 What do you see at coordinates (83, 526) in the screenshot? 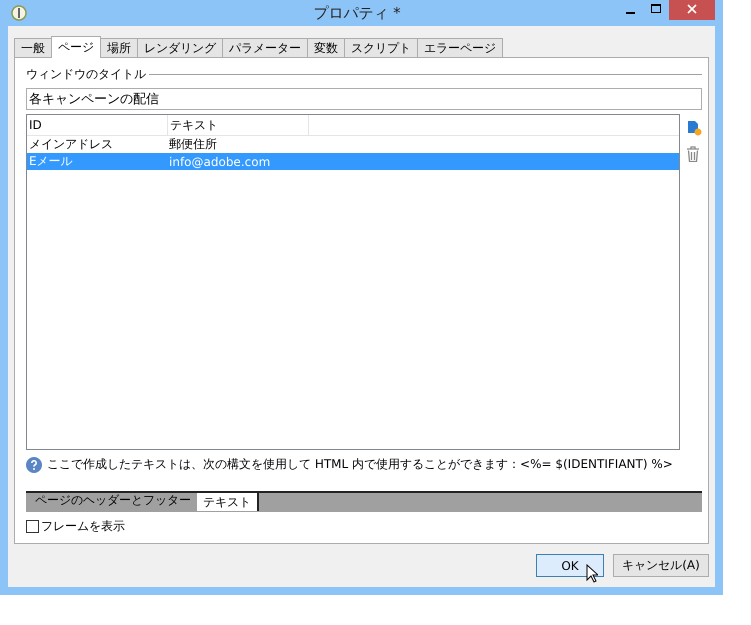
I see `checkbox-label: フレームを表示` at bounding box center [83, 526].